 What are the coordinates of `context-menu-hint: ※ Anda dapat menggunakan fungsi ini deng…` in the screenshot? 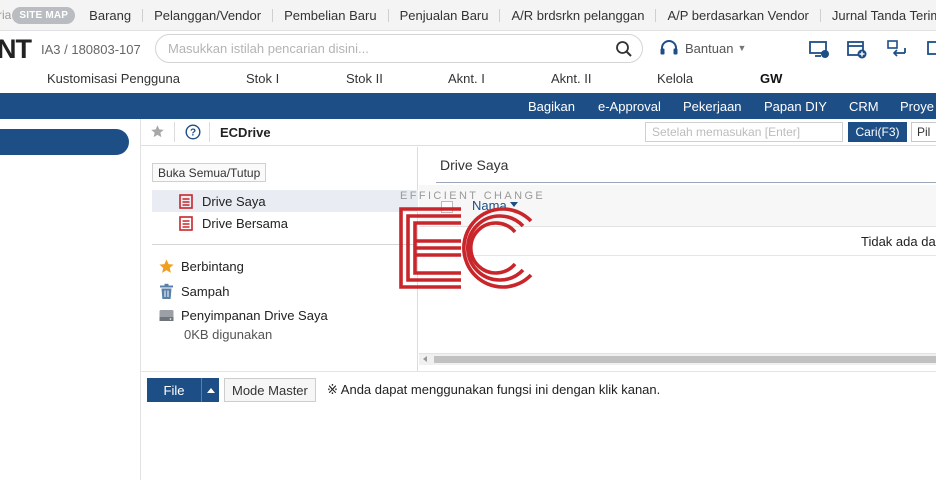 It's located at (494, 389).